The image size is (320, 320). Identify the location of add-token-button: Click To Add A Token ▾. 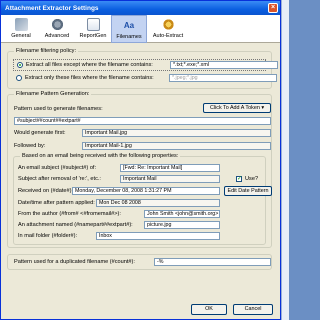
(237, 108).